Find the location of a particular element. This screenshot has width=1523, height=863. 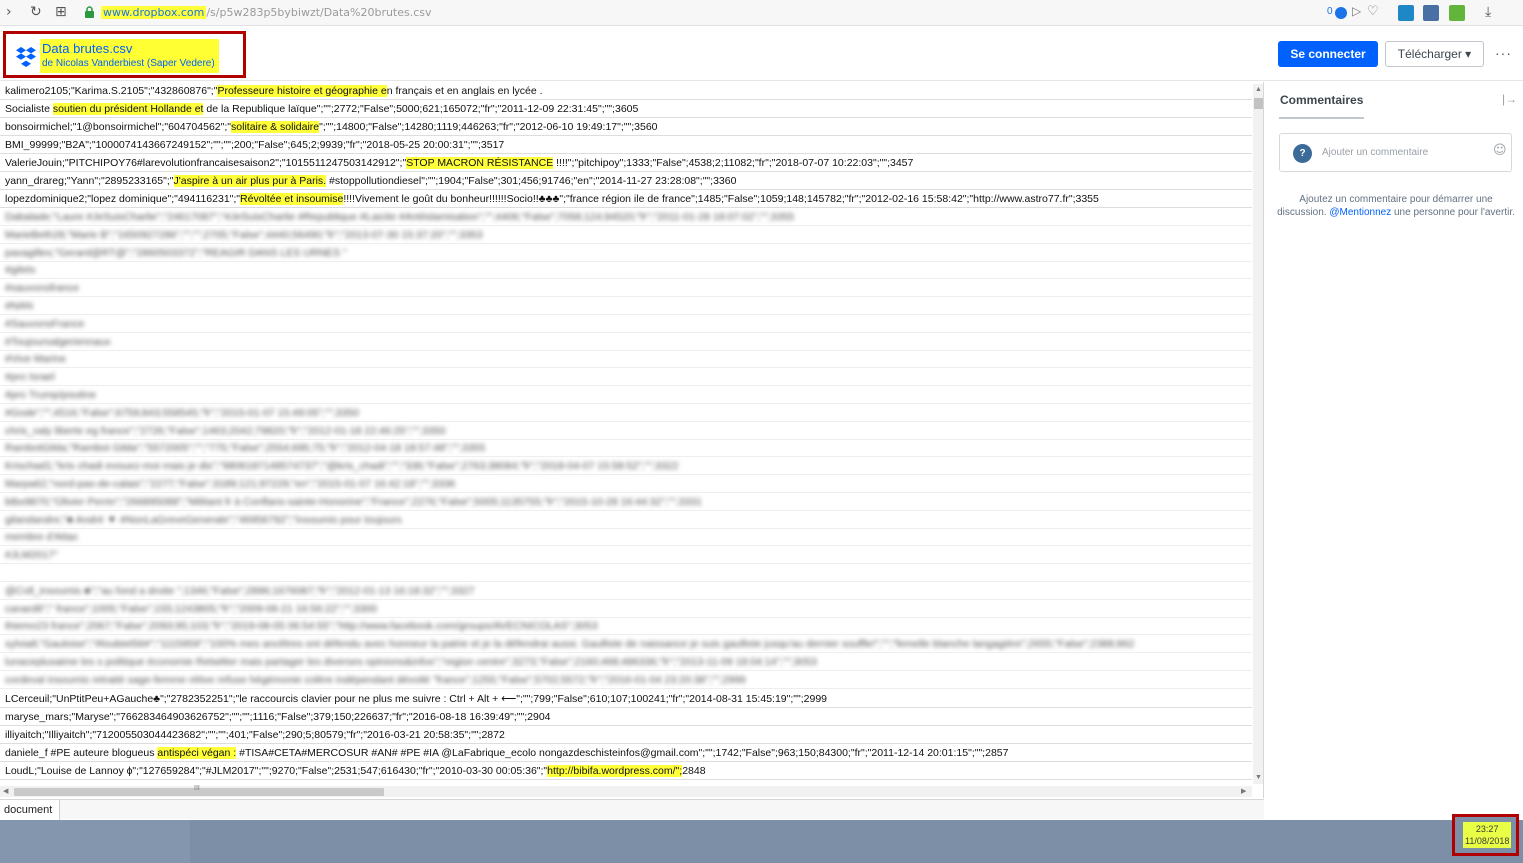

sign-in-button: Se connecter is located at coordinates (1328, 54).